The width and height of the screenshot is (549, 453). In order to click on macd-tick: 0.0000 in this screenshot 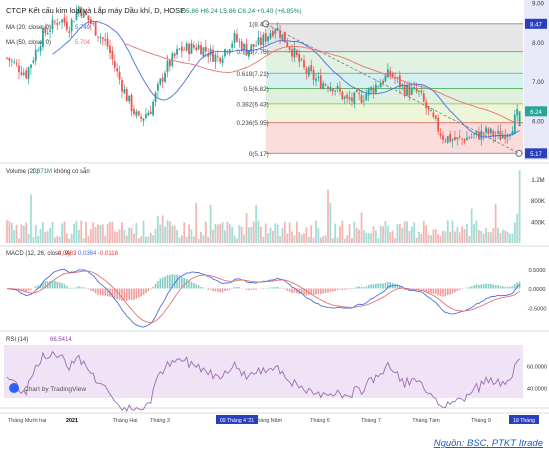, I will do `click(536, 290)`.